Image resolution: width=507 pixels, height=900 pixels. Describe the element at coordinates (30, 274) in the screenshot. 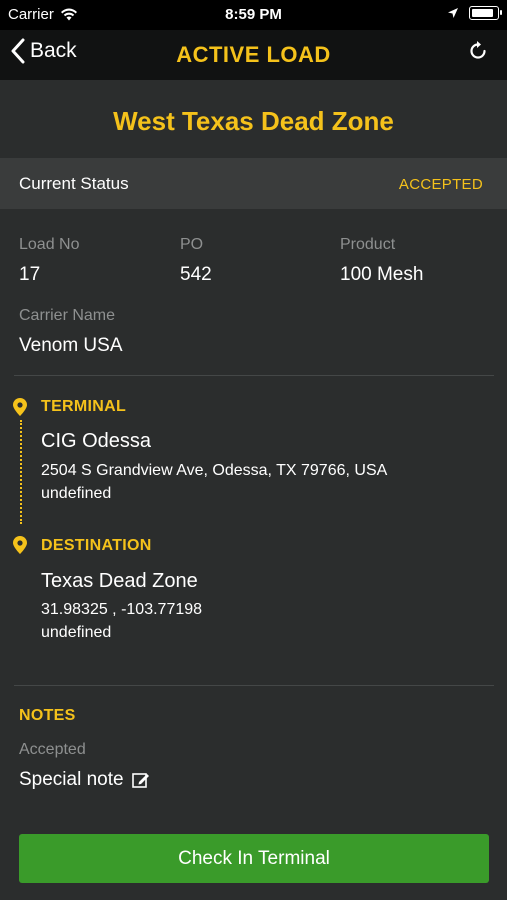

I see `load-no-value: 17` at that location.